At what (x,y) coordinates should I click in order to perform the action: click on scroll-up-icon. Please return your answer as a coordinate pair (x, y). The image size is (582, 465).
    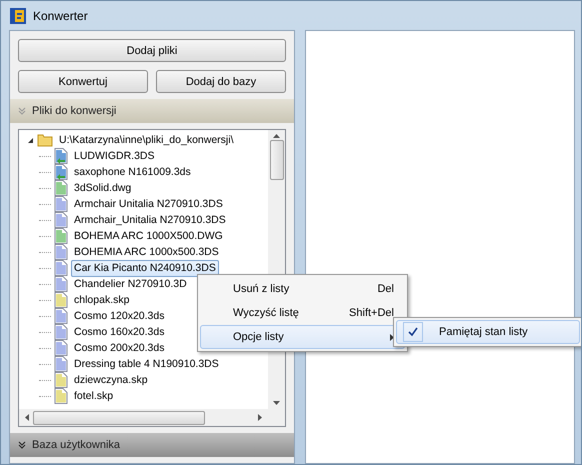
    Looking at the image, I should click on (276, 136).